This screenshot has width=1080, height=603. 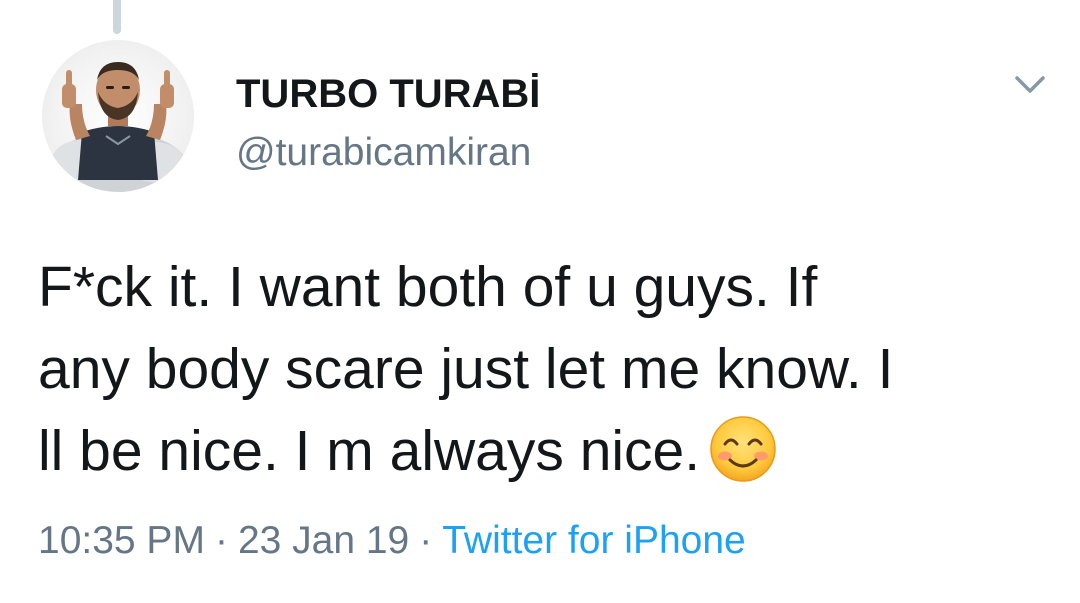 I want to click on tweet-text-line-last: ll be nice. I m always nice., so click(x=543, y=451).